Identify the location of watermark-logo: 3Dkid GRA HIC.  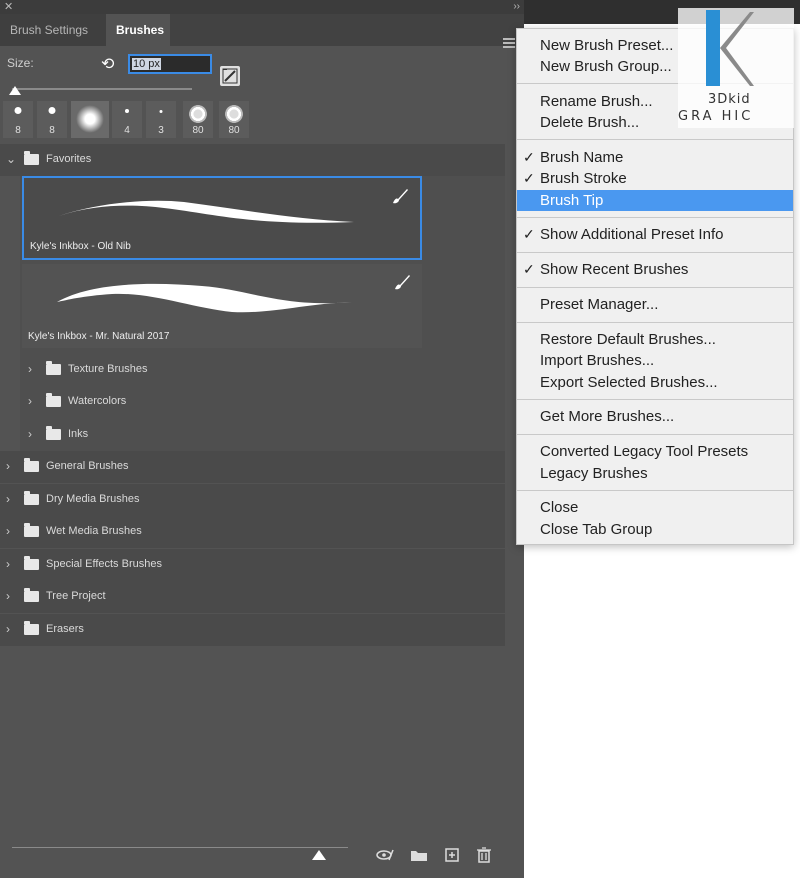
(736, 68).